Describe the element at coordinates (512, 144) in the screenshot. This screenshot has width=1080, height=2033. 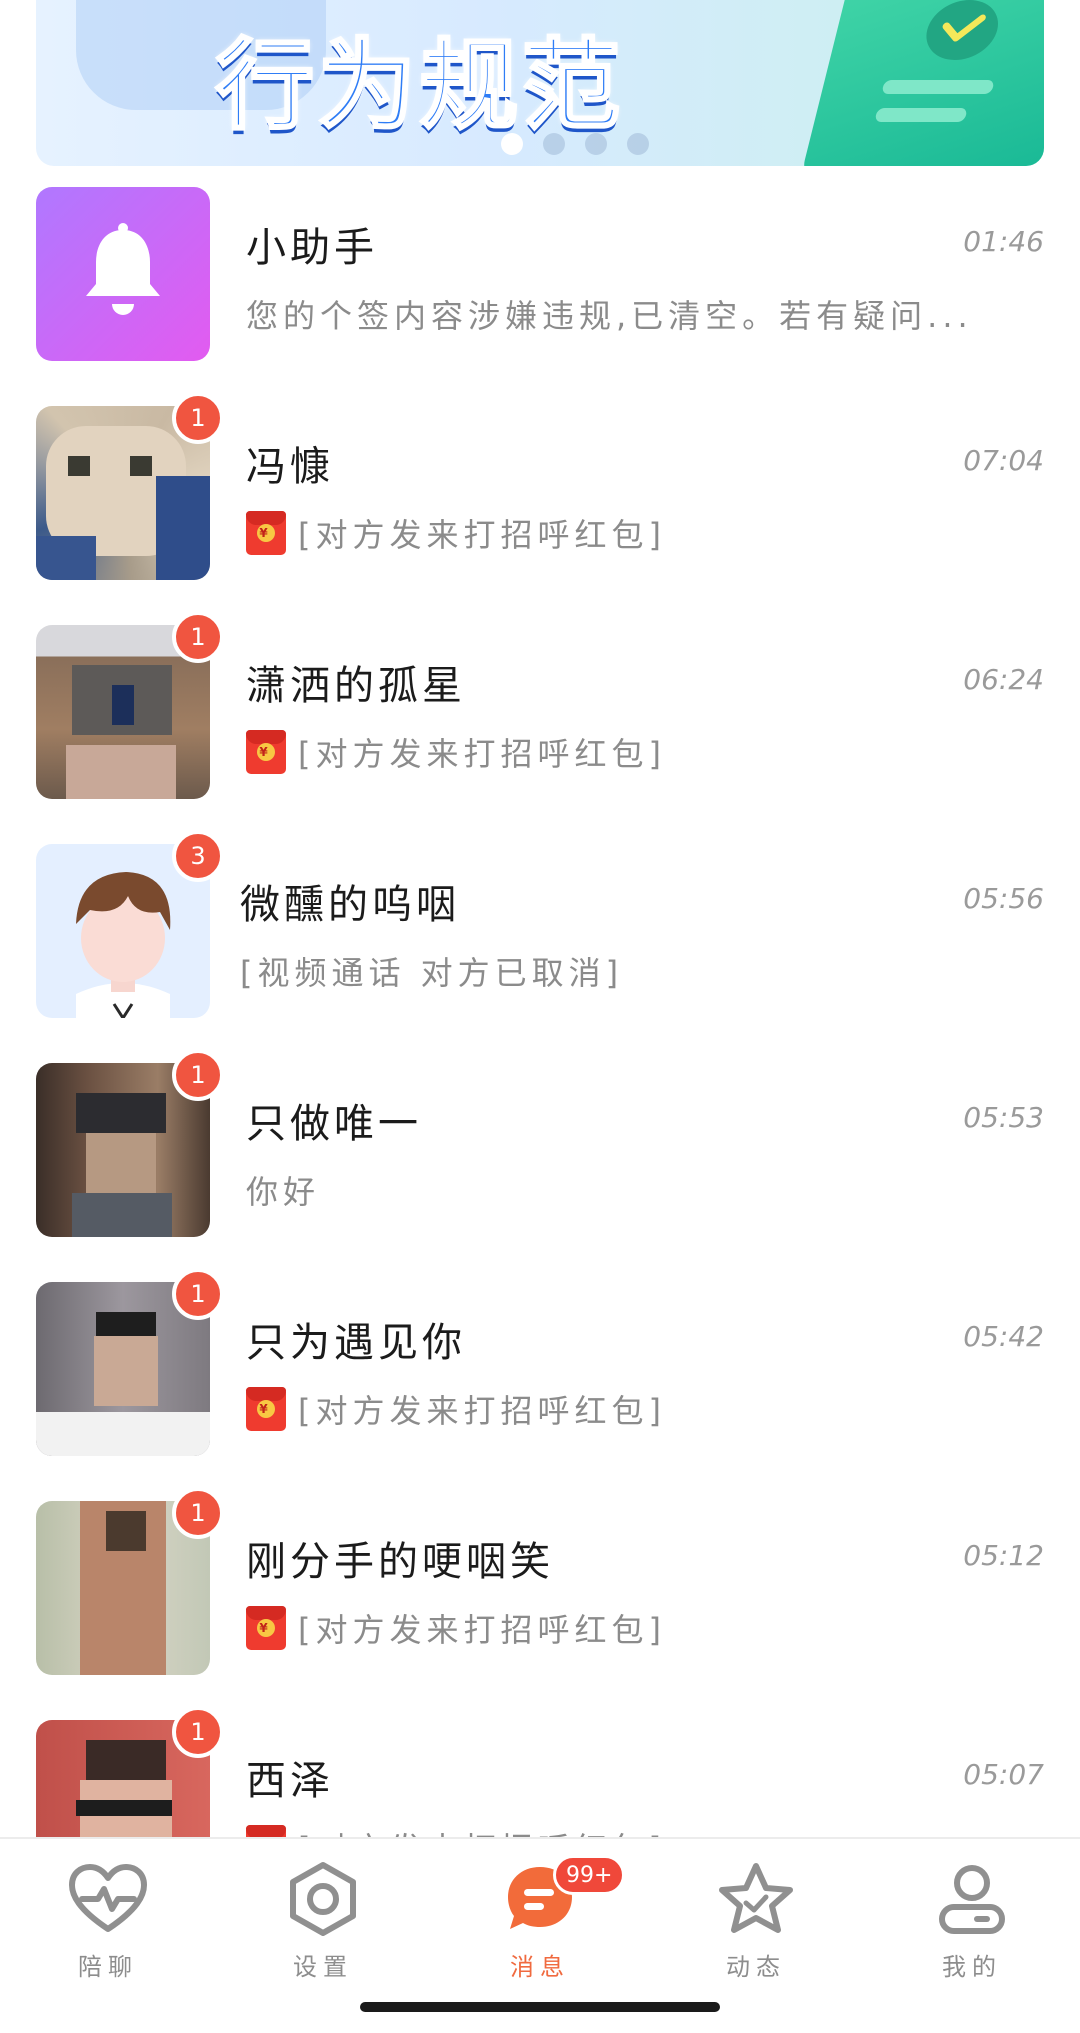
I see `carousel-dot-active` at that location.